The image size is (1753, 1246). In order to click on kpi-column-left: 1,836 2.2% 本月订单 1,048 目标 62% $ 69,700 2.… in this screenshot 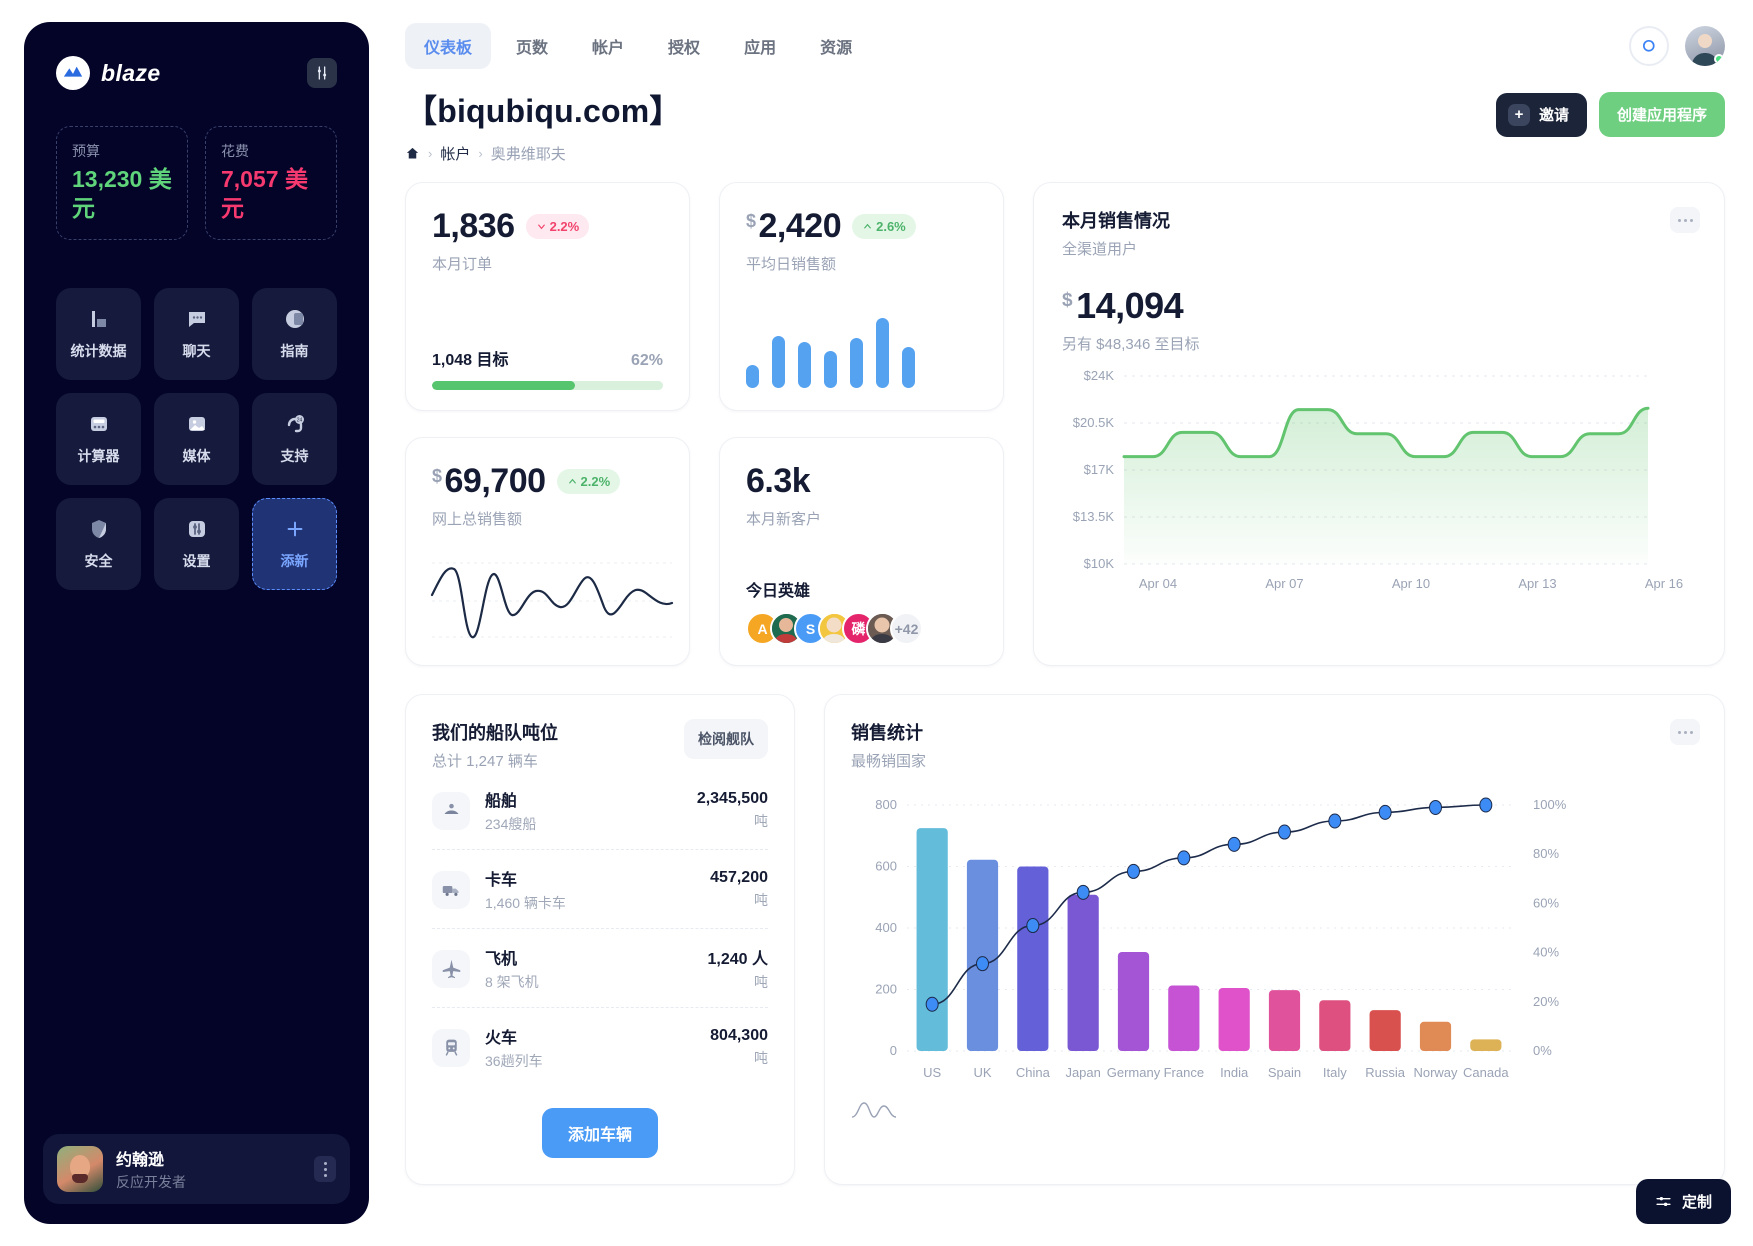, I will do `click(547, 424)`.